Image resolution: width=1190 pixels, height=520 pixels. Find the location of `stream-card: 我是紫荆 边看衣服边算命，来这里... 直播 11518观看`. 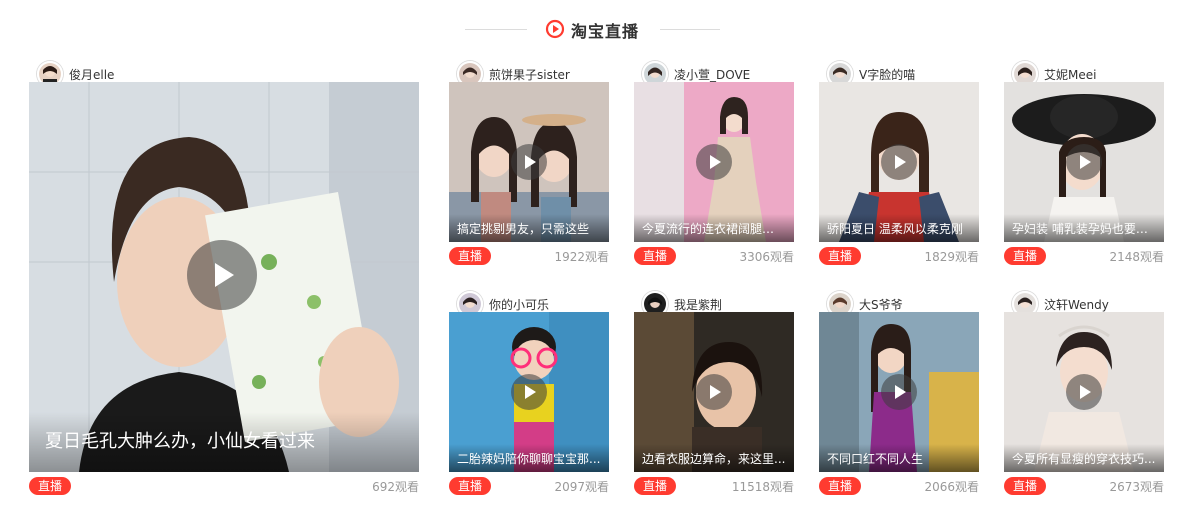

stream-card: 我是紫荆 边看衣服边算命，来这里... 直播 11518观看 is located at coordinates (714, 396).